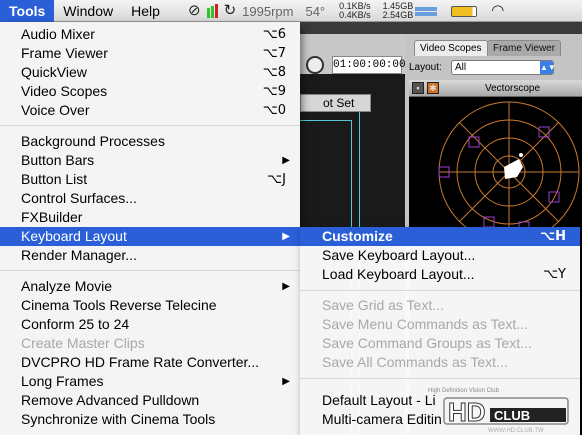  Describe the element at coordinates (315, 11) in the screenshot. I see `temperature: 54°` at that location.